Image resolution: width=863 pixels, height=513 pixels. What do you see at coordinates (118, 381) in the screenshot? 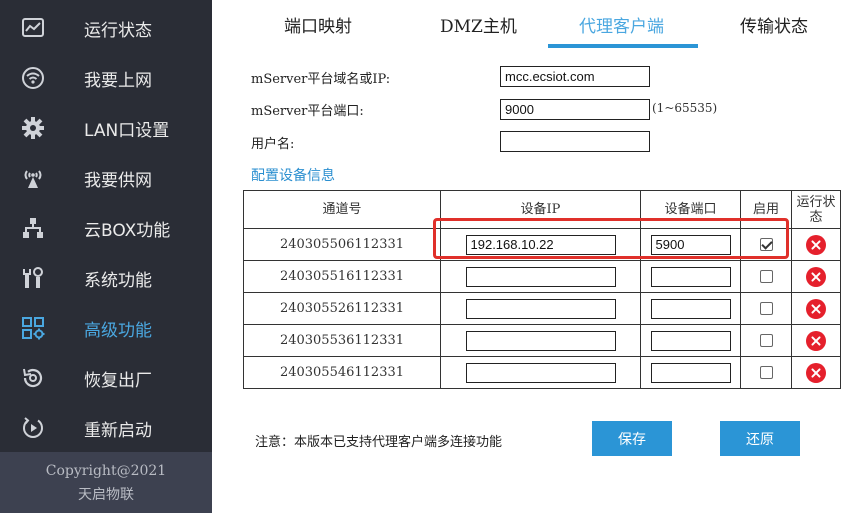
I see `sidebar-item-label: 恢复出厂` at bounding box center [118, 381].